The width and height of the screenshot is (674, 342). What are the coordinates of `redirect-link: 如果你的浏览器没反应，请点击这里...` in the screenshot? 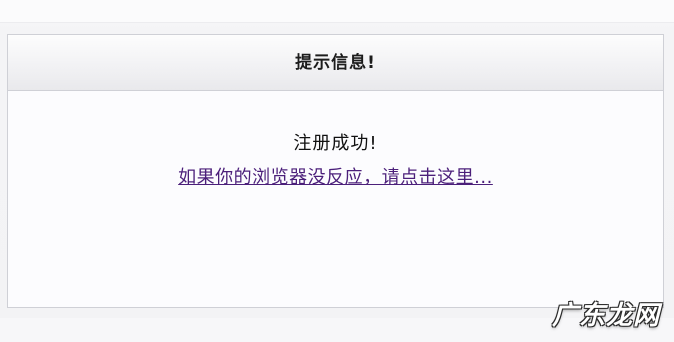 It's located at (335, 176).